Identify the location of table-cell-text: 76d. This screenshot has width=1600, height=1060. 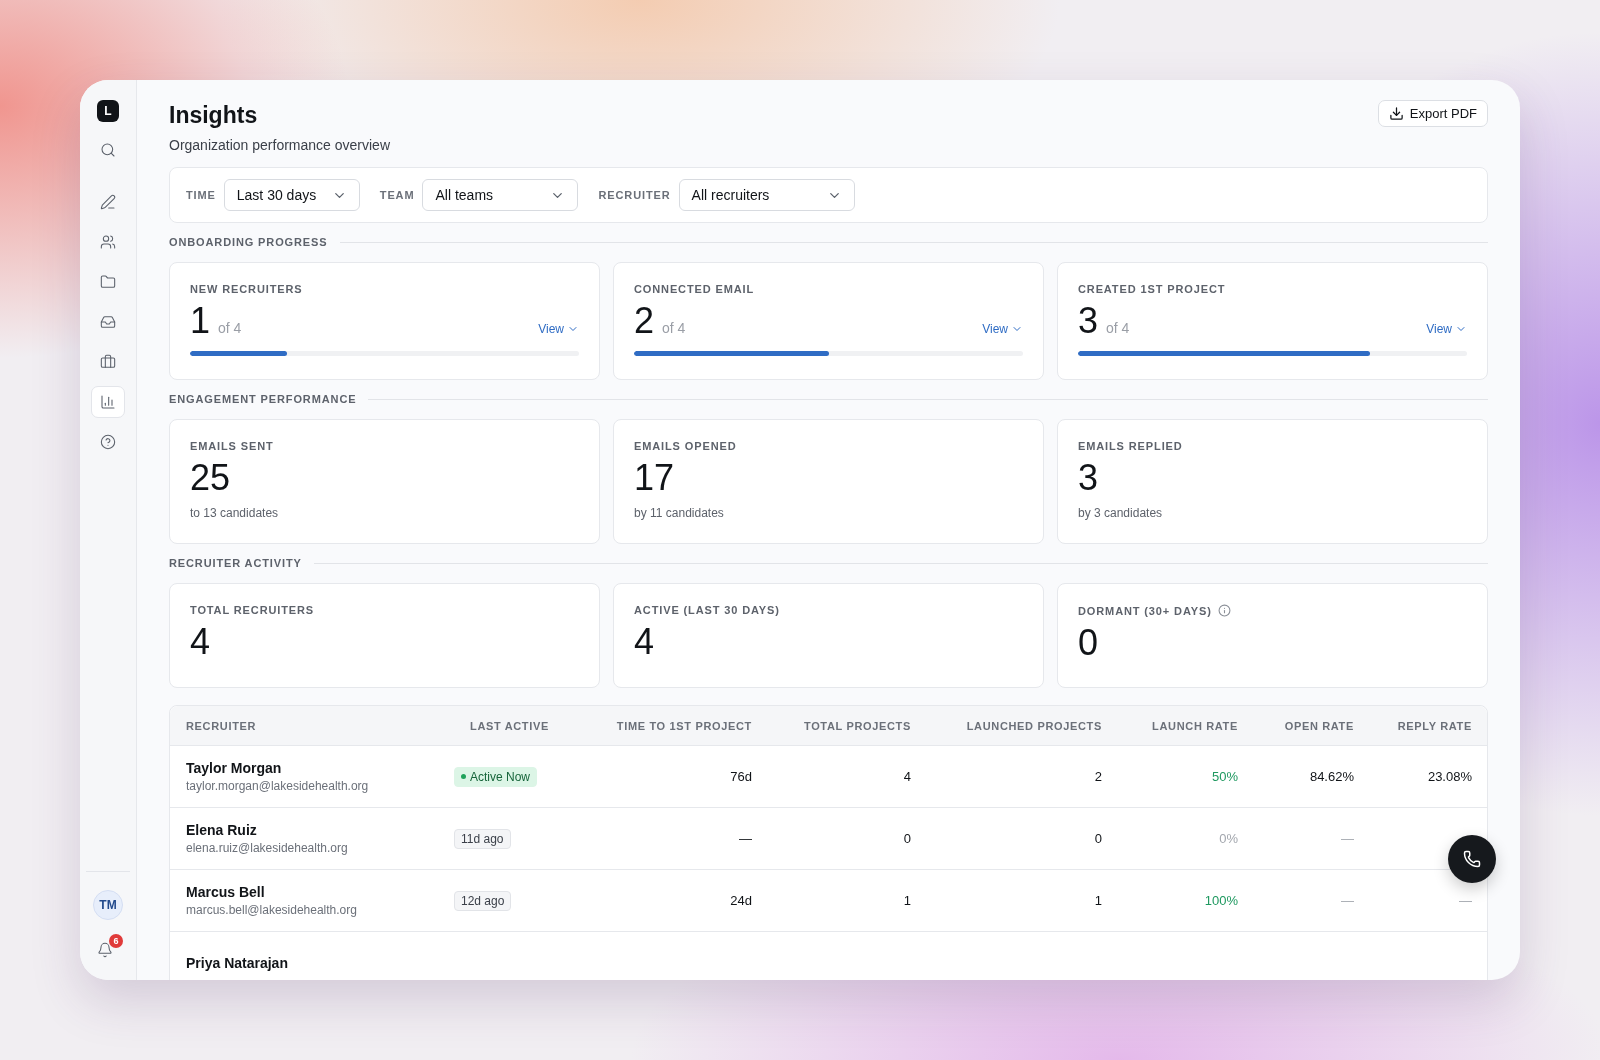
(740, 776).